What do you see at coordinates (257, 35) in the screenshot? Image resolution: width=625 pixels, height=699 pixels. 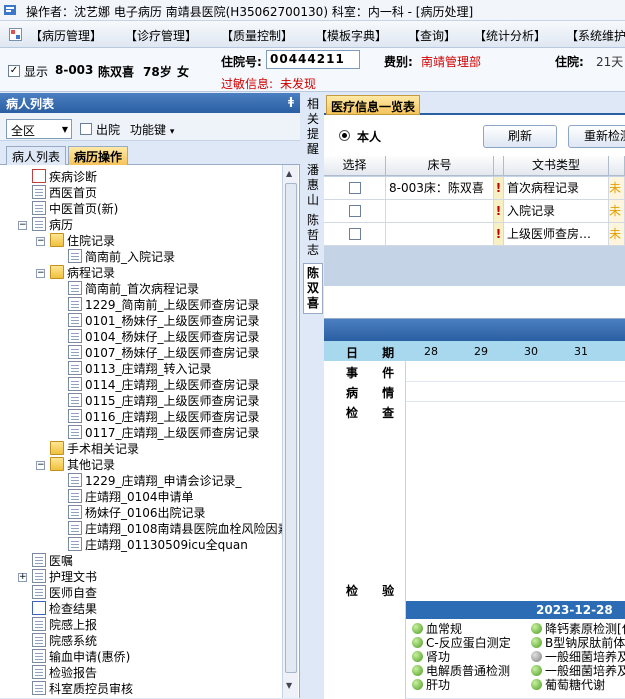 I see `menu-quality-control: 【质量控制】` at bounding box center [257, 35].